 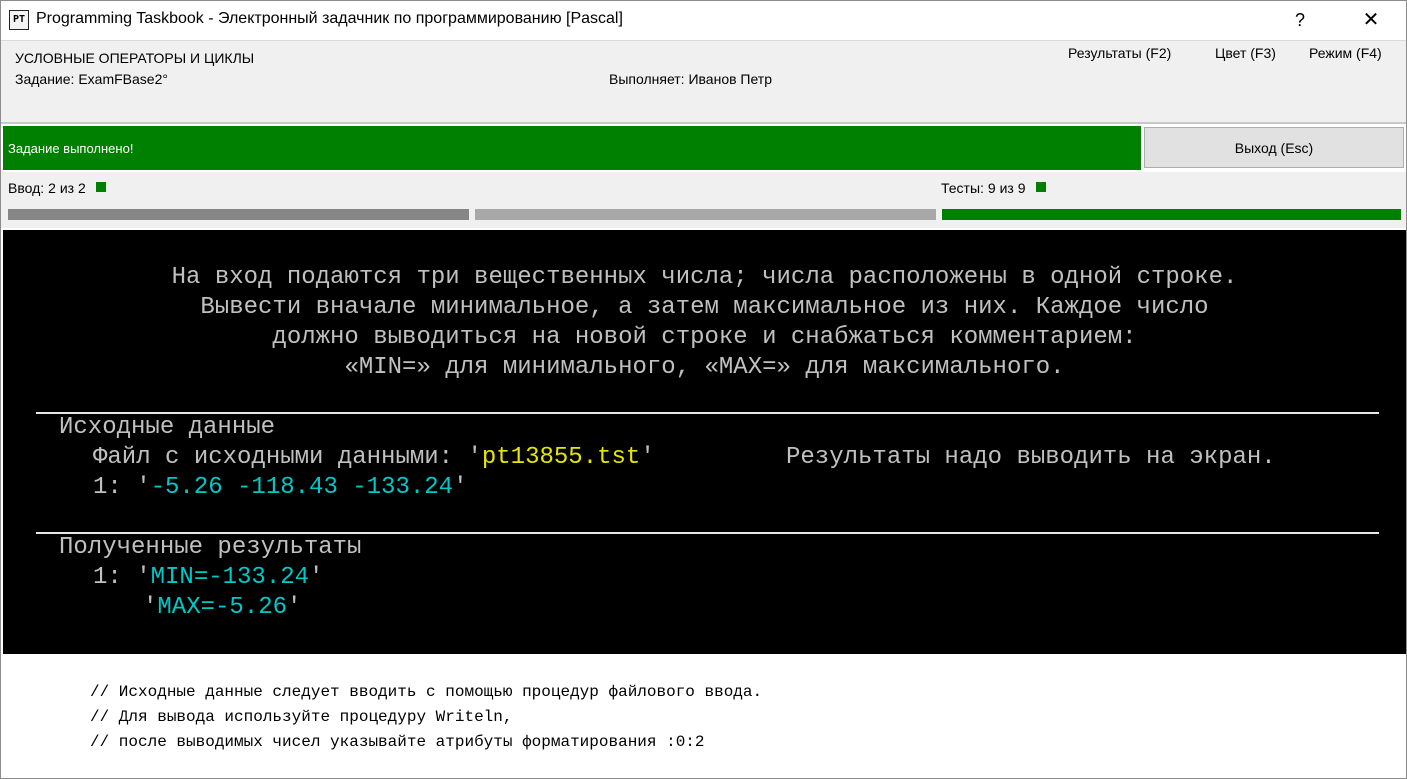 I want to click on menu-mode: Режим (F4), so click(x=1345, y=53).